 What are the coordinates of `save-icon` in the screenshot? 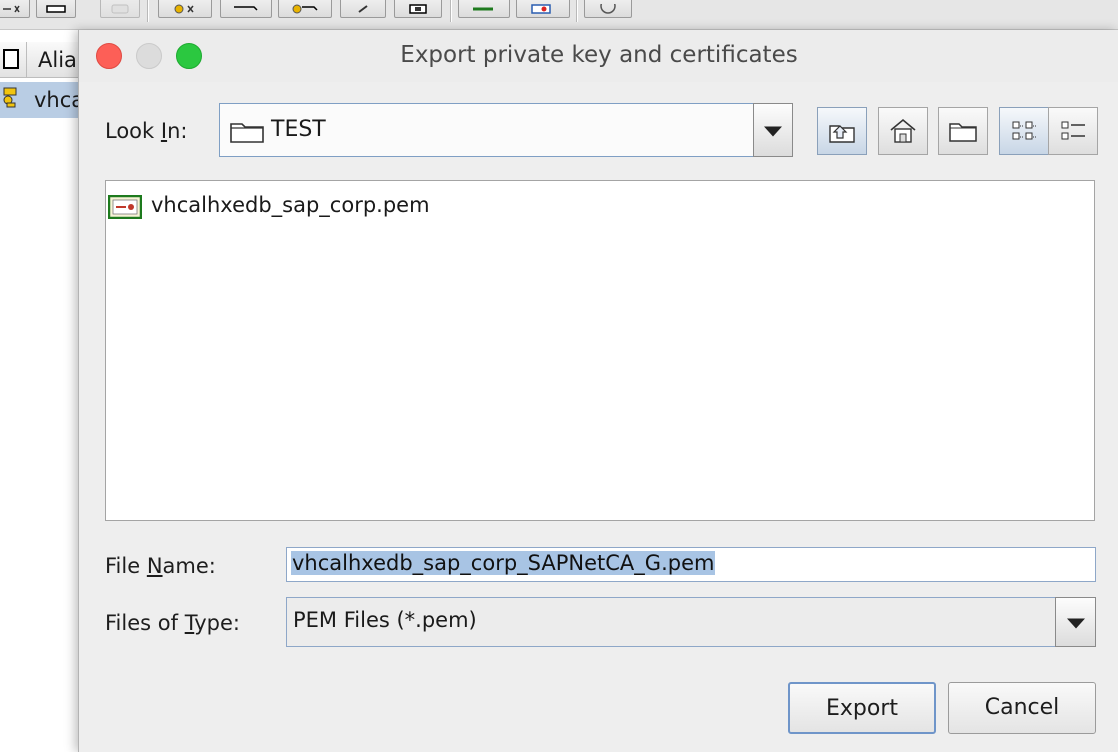 It's located at (120, 9).